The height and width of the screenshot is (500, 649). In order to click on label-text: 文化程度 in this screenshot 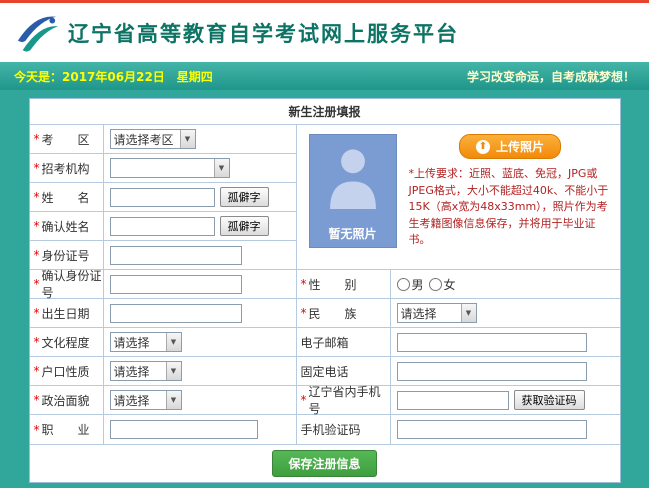, I will do `click(65, 342)`.